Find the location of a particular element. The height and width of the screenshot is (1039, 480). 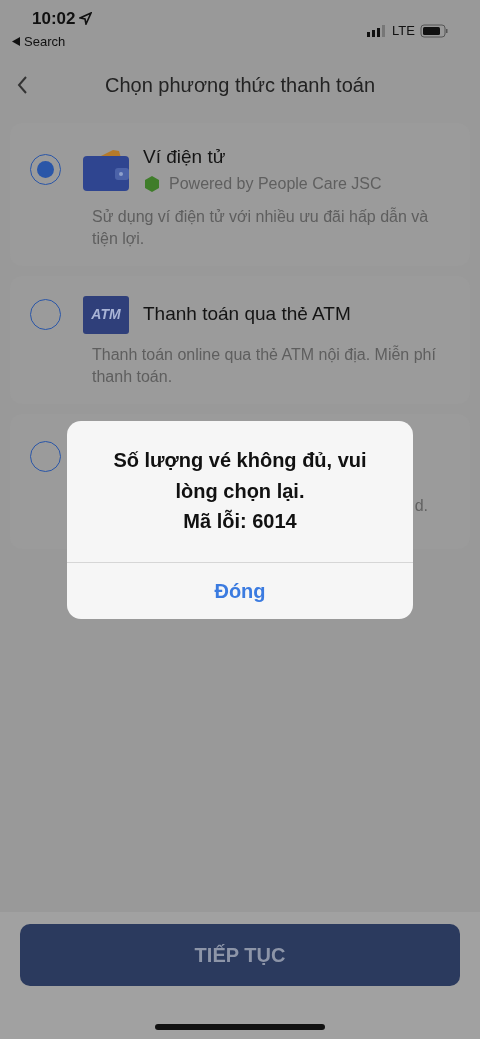

page-title: Chọn phương thức thanh toán is located at coordinates (240, 85).